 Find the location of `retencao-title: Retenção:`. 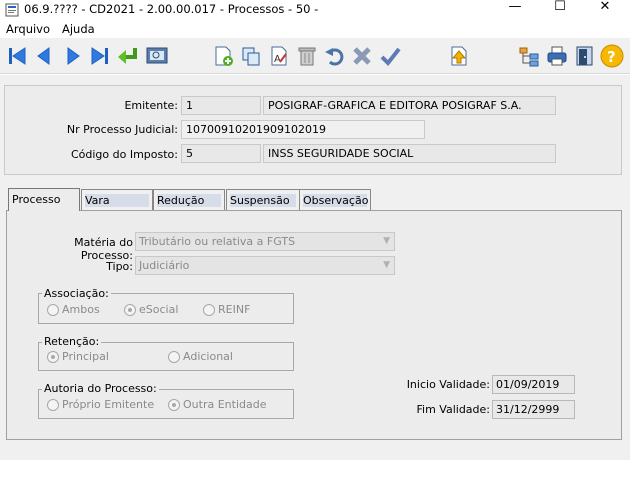

retencao-title: Retenção: is located at coordinates (72, 341).